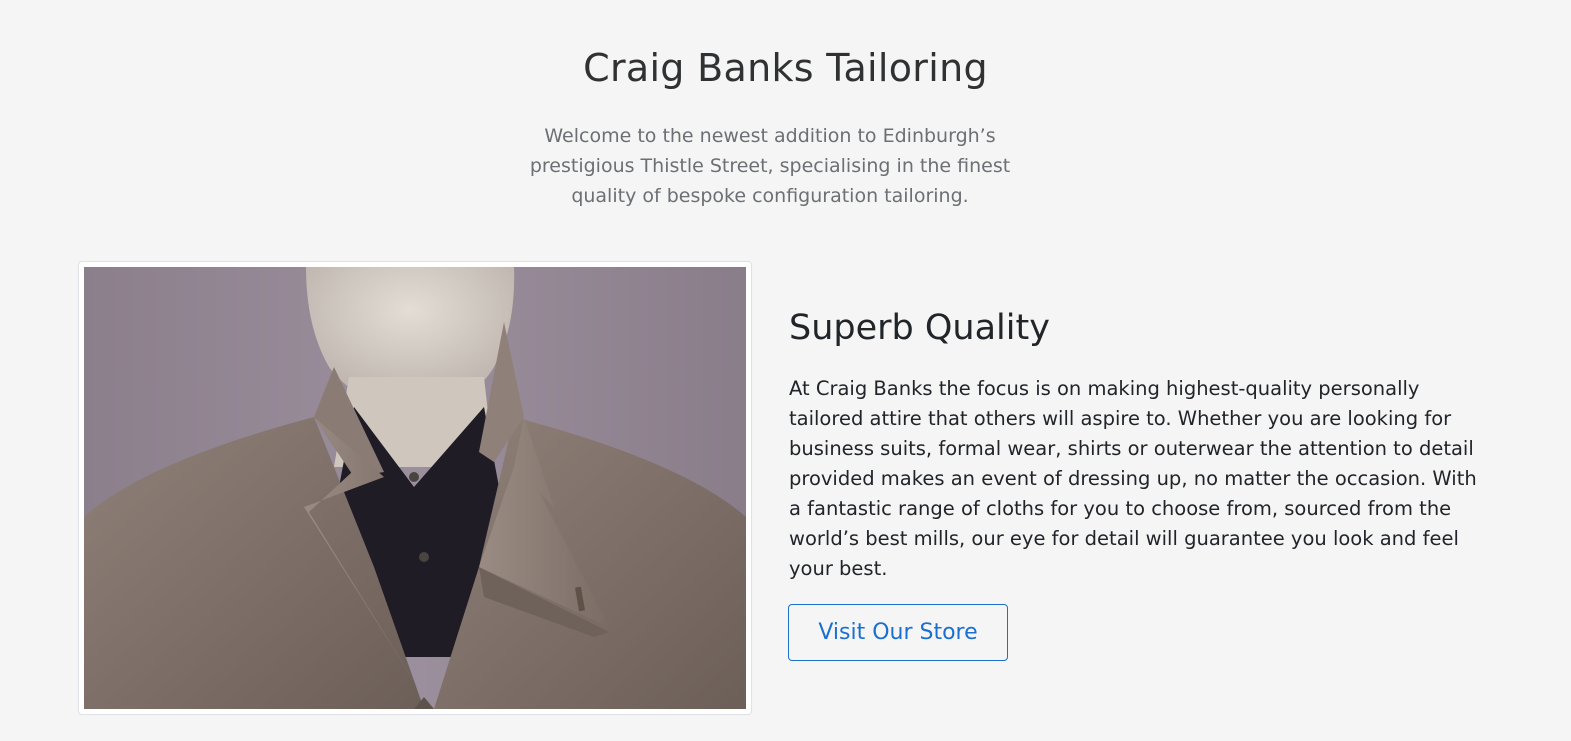 The height and width of the screenshot is (741, 1571). What do you see at coordinates (919, 328) in the screenshot?
I see `feature-heading: Superb Quality` at bounding box center [919, 328].